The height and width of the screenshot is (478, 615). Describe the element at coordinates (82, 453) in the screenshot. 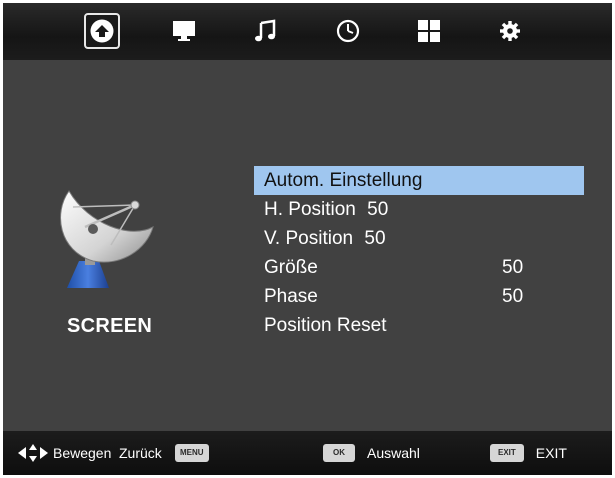

I see `move-label: Bewegen` at that location.